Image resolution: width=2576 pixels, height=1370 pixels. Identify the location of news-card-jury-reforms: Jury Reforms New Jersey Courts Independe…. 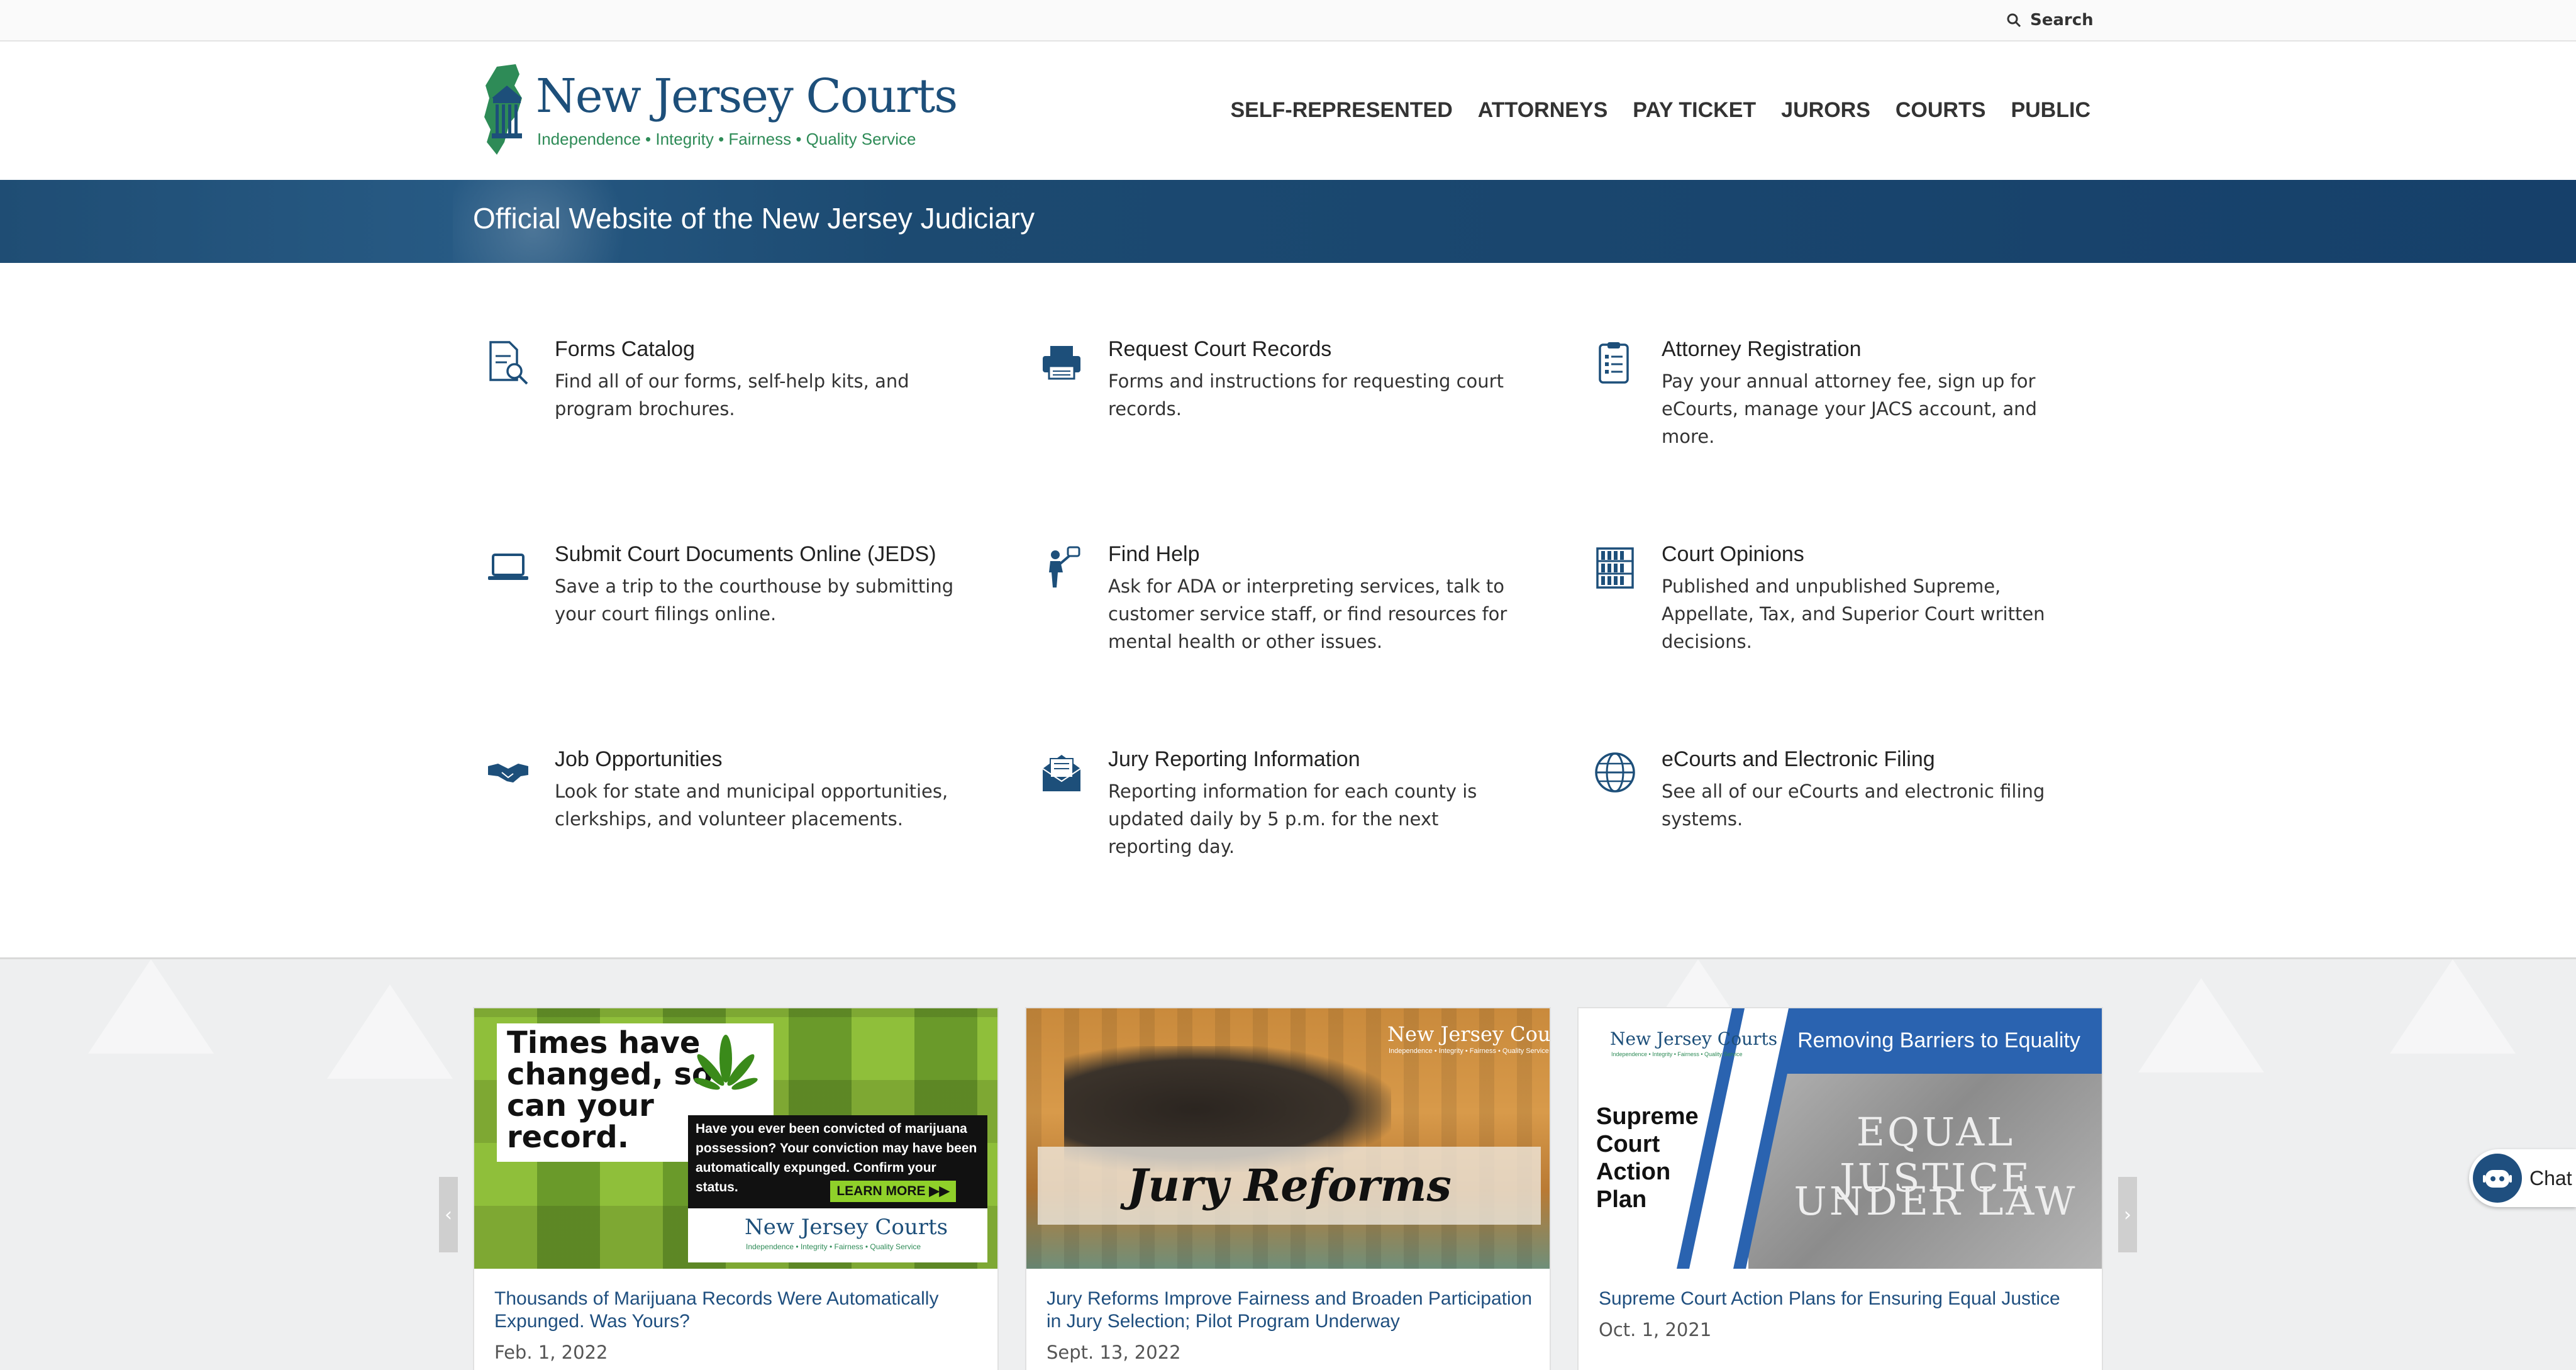
(1288, 1188).